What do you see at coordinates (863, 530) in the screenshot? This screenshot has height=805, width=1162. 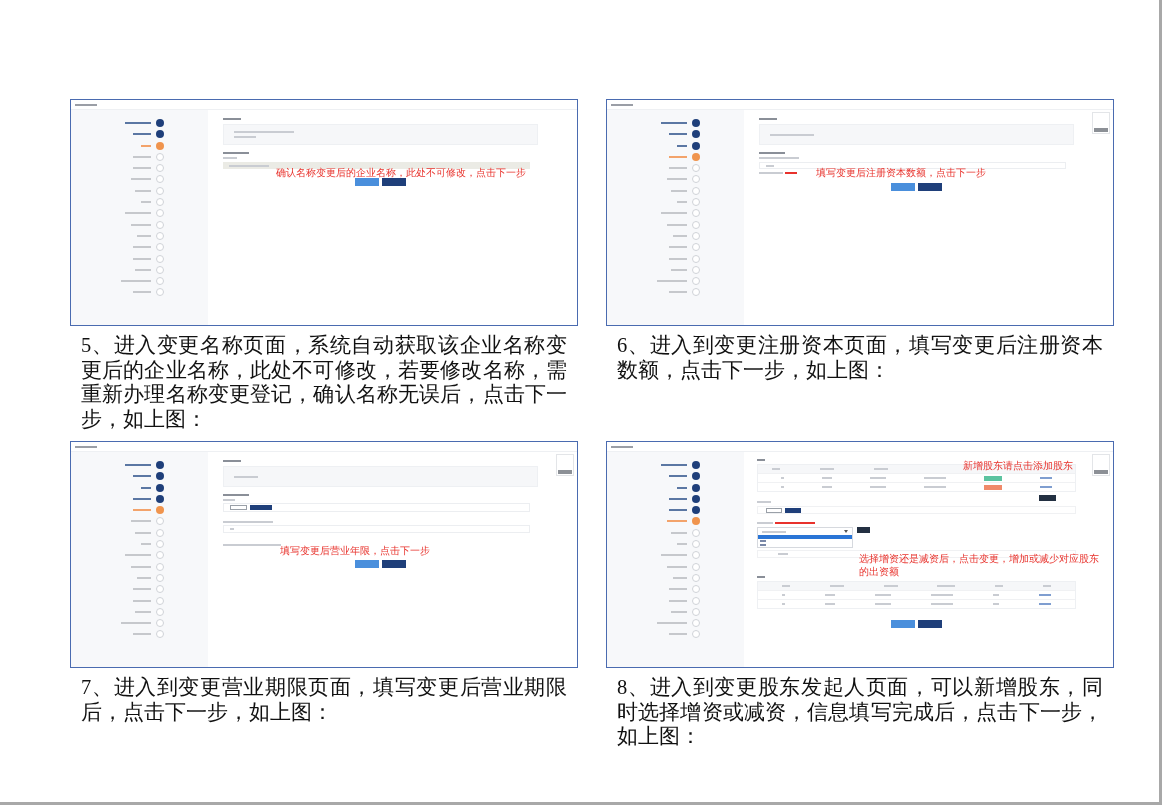 I see `change-button` at bounding box center [863, 530].